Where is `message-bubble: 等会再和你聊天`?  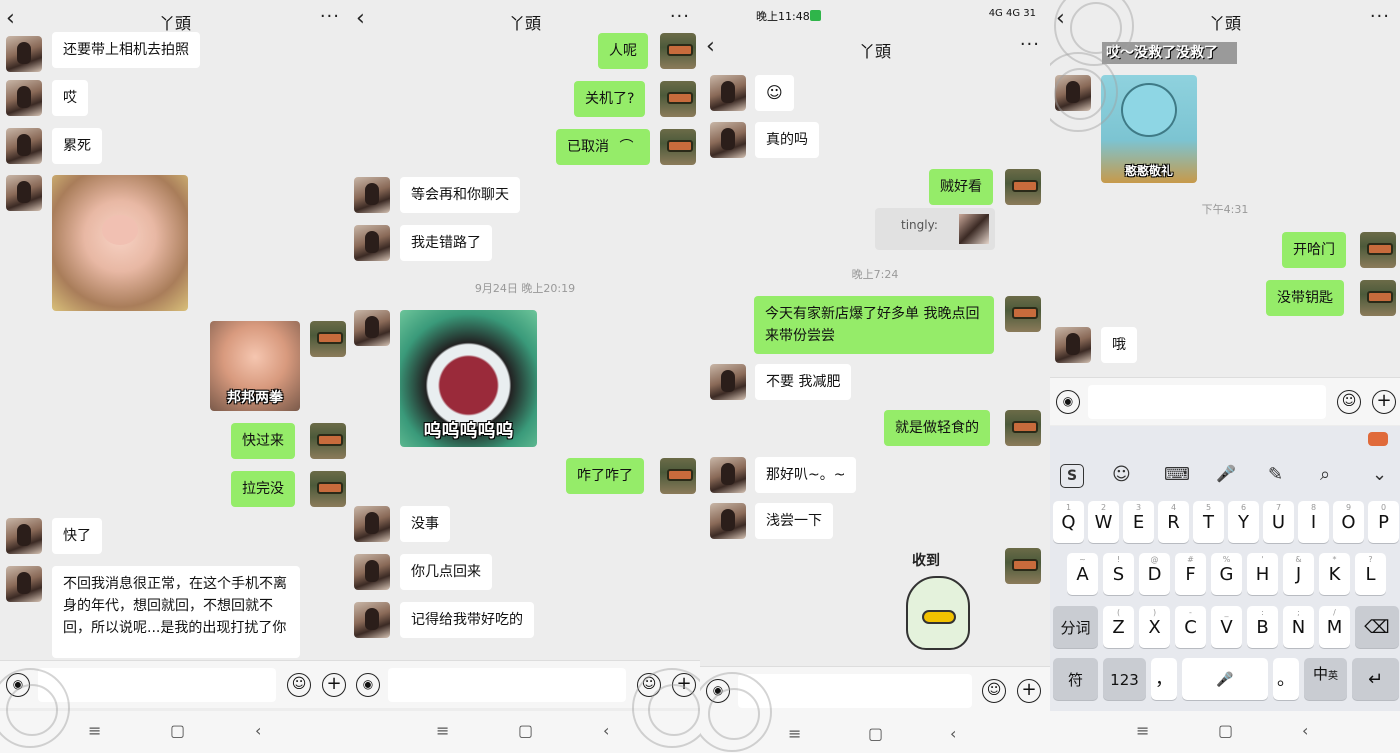 message-bubble: 等会再和你聊天 is located at coordinates (460, 195).